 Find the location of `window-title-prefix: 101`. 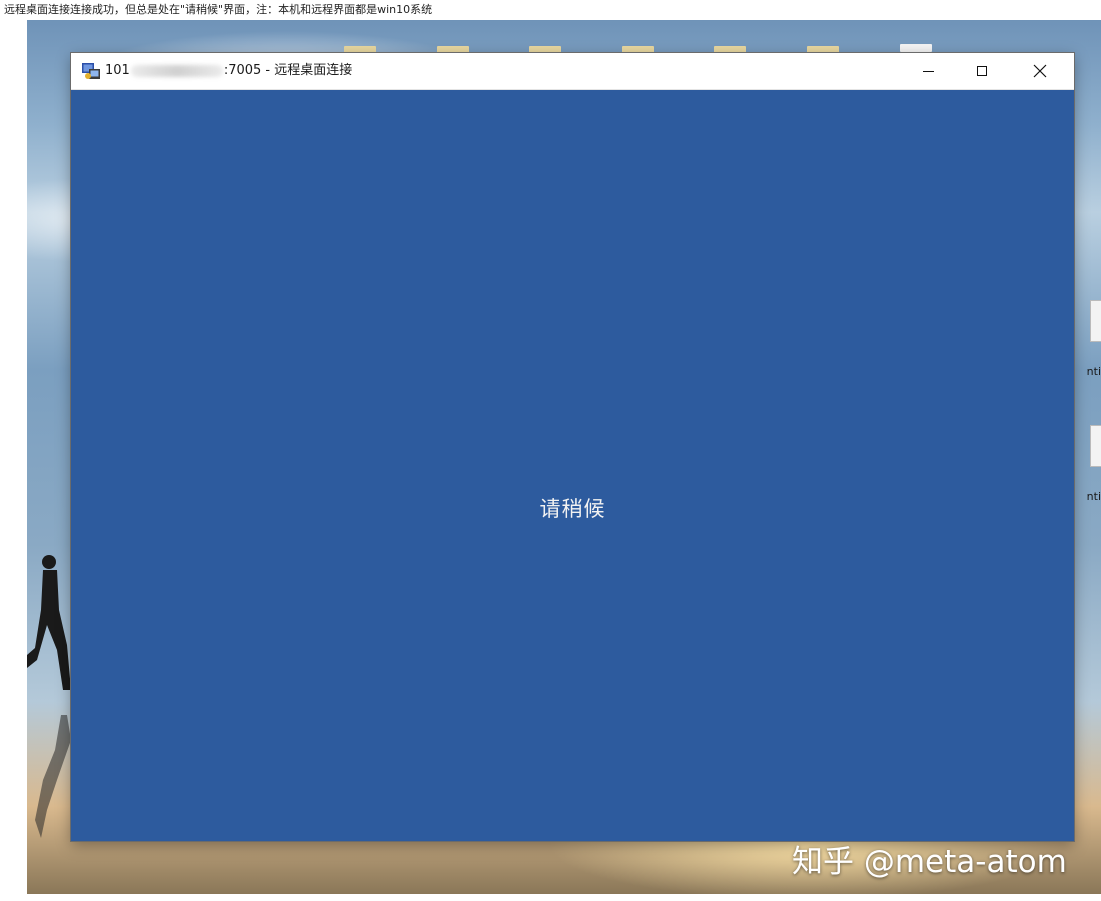

window-title-prefix: 101 is located at coordinates (117, 70).